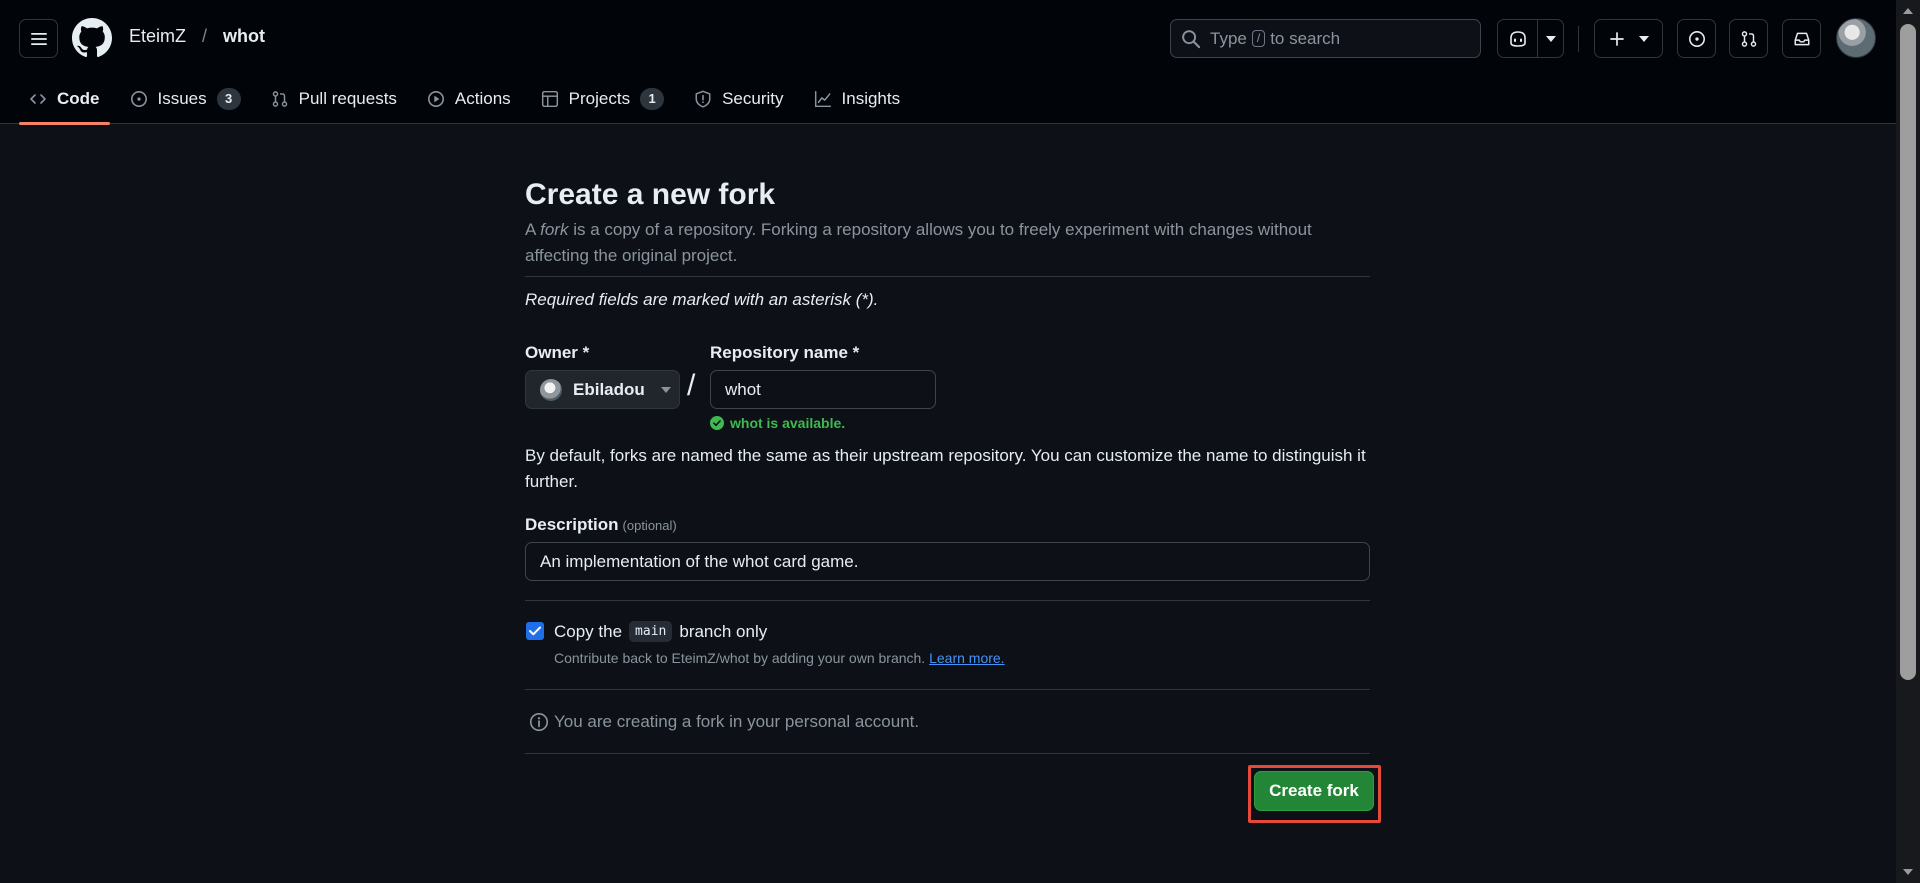  Describe the element at coordinates (1616, 38) in the screenshot. I see `plus-icon` at that location.